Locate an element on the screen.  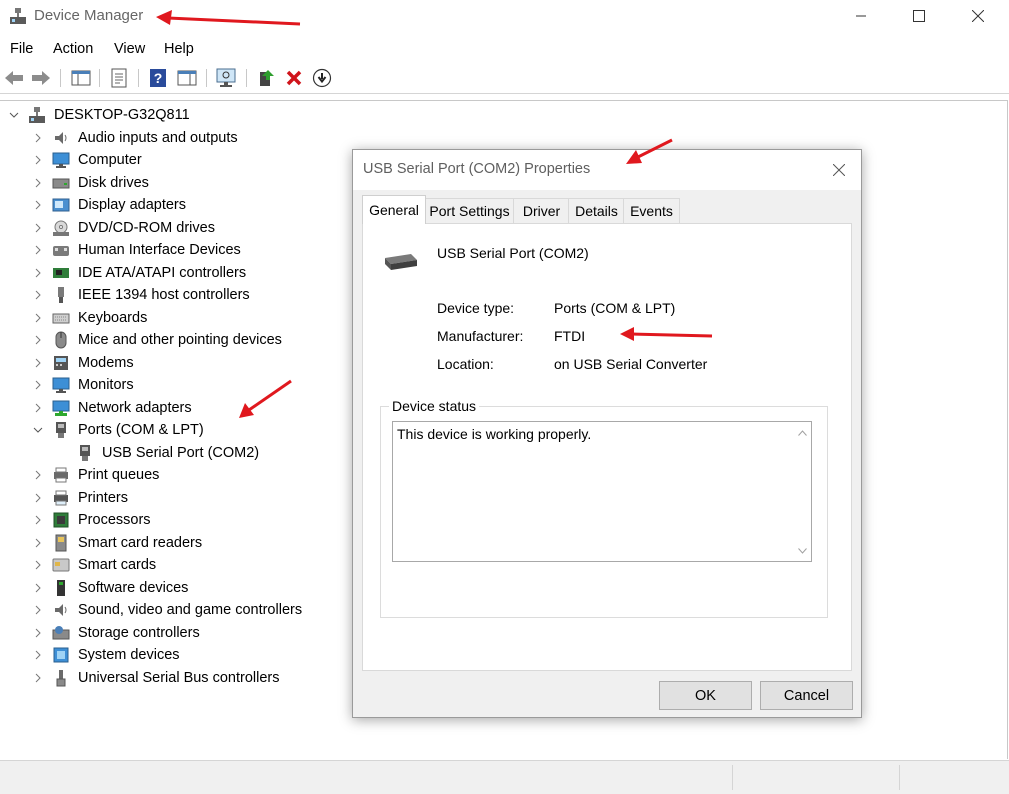
tab-general: General is located at coordinates (394, 209).